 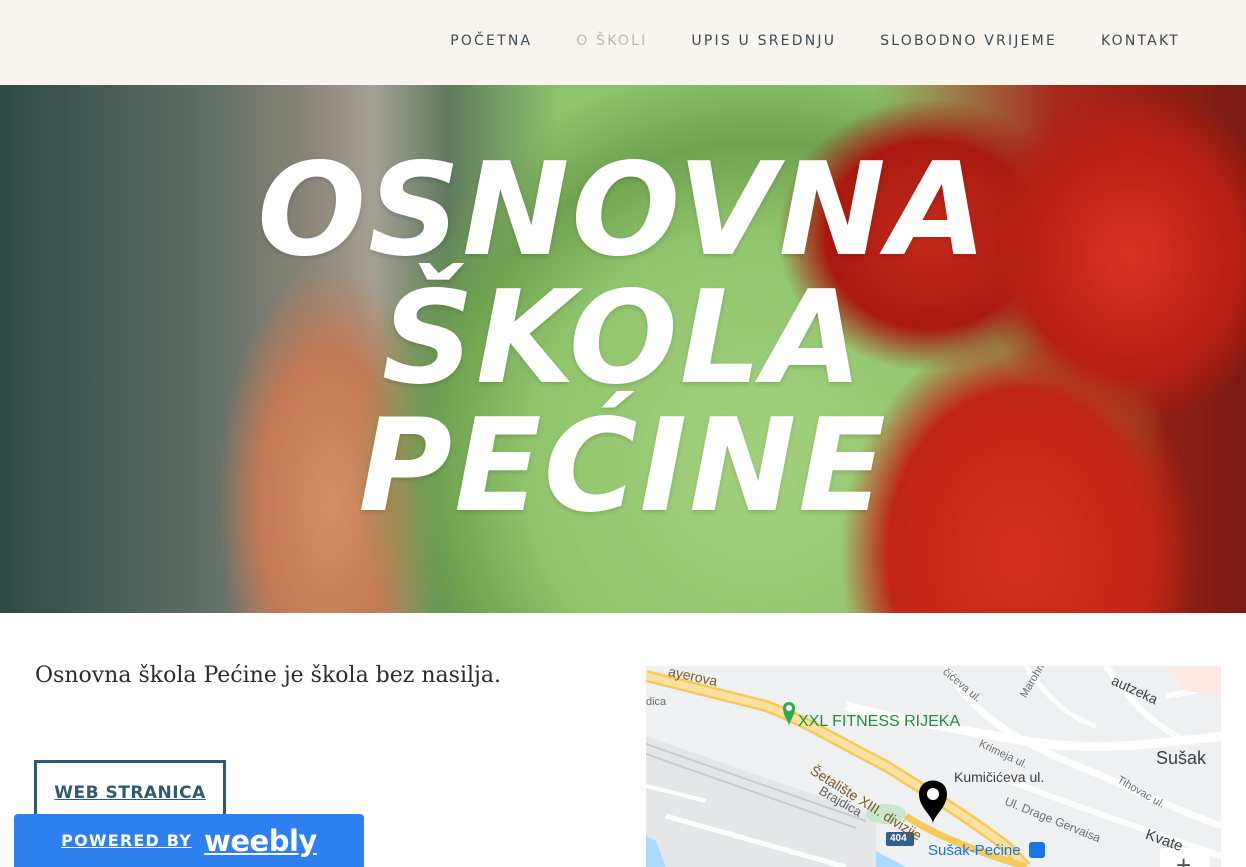 What do you see at coordinates (763, 41) in the screenshot?
I see `nav-item-upis-u-srednju: UPIS U SREDNJU` at bounding box center [763, 41].